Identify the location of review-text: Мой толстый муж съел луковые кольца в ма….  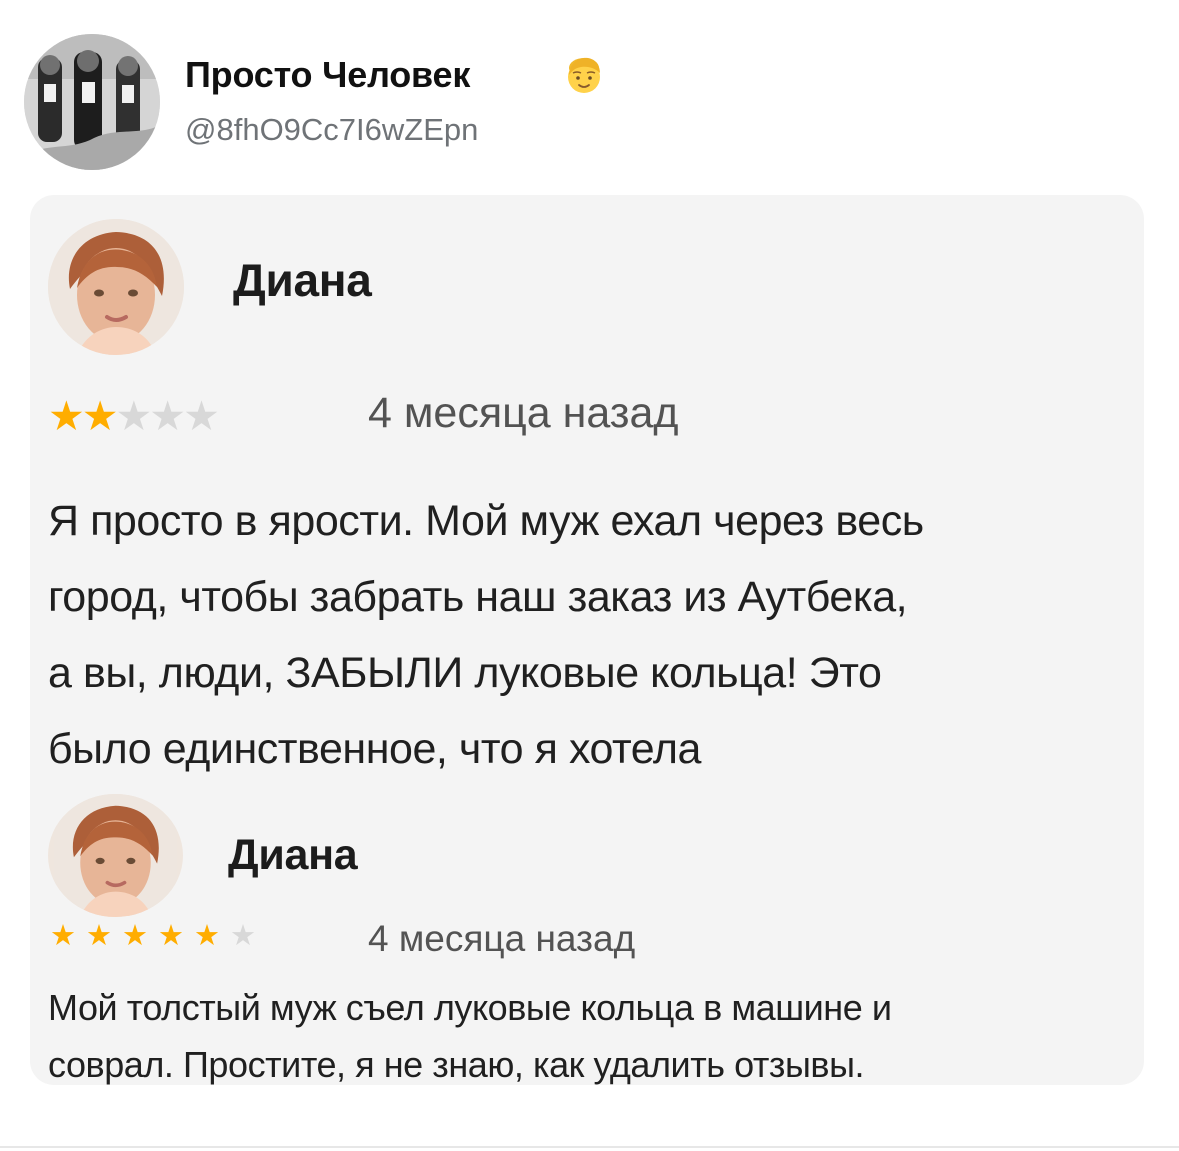
(470, 1032).